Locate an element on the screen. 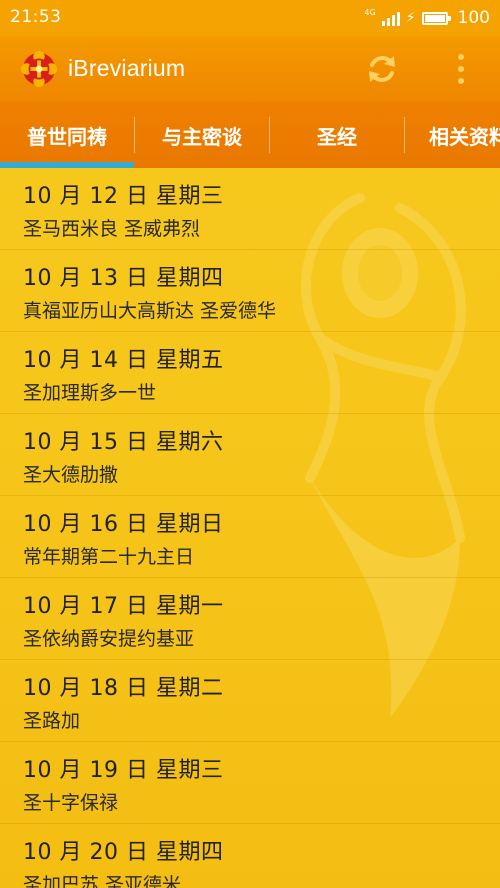 The height and width of the screenshot is (888, 500). tab-label: 圣经 is located at coordinates (337, 136).